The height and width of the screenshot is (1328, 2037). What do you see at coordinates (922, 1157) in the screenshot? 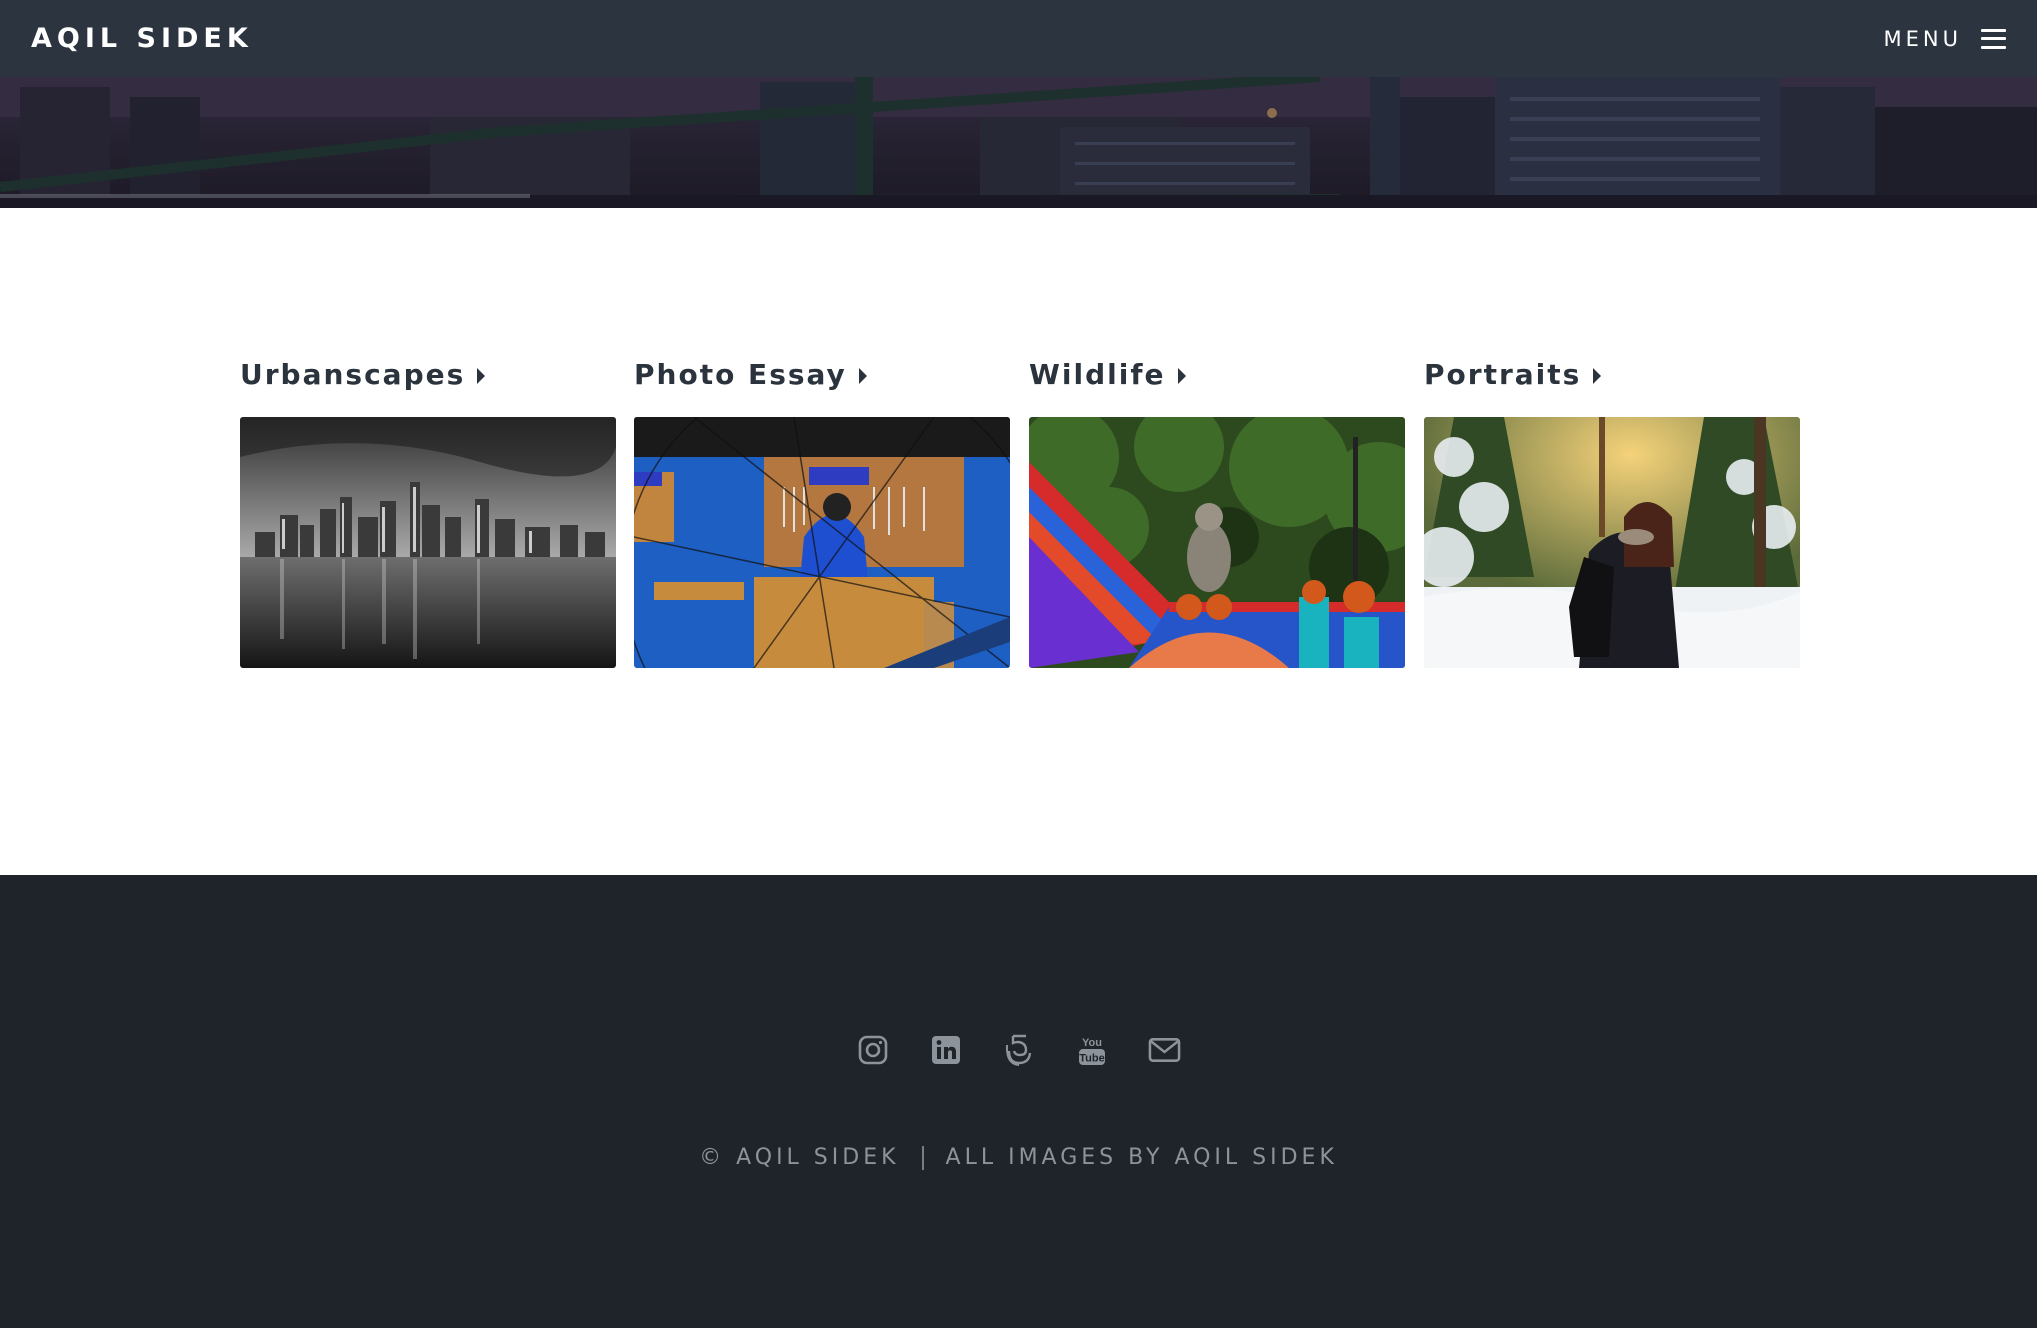
I see `divider` at bounding box center [922, 1157].